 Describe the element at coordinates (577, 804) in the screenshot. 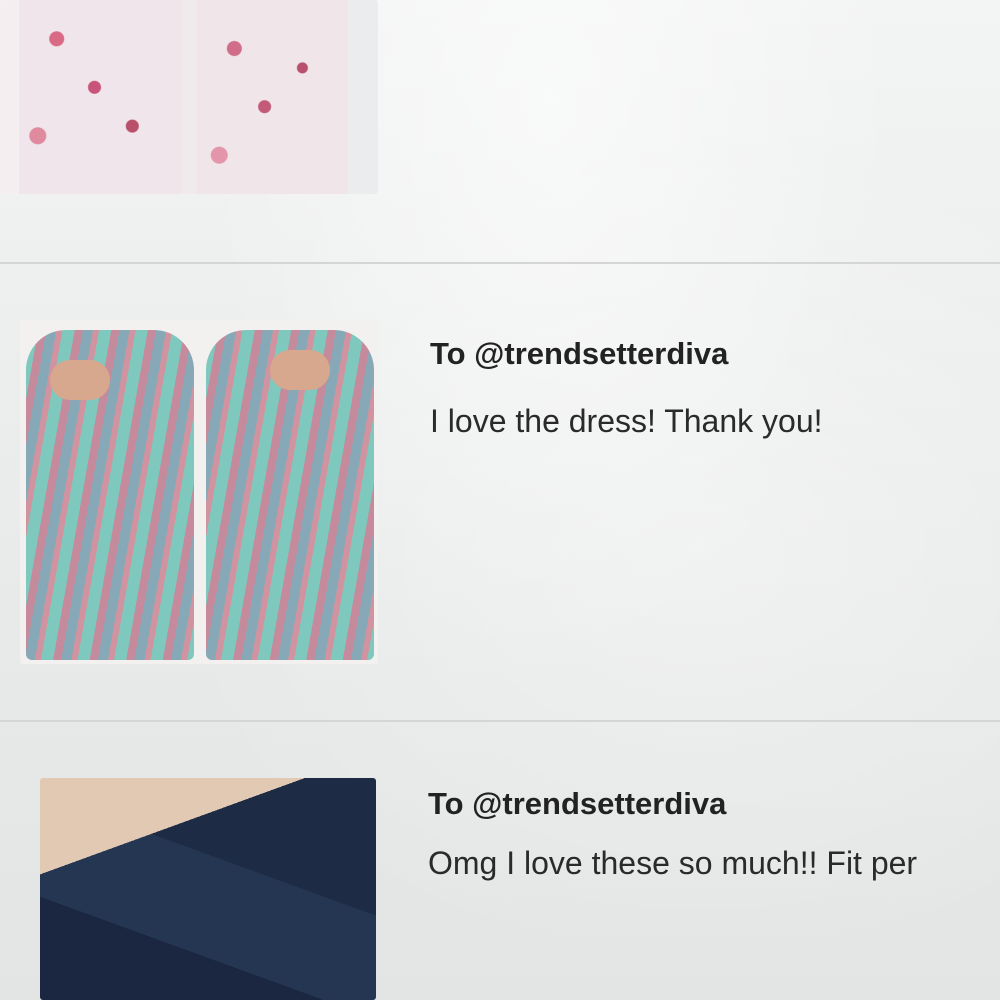

I see `recipient-title: To @trendsetterdiva` at that location.